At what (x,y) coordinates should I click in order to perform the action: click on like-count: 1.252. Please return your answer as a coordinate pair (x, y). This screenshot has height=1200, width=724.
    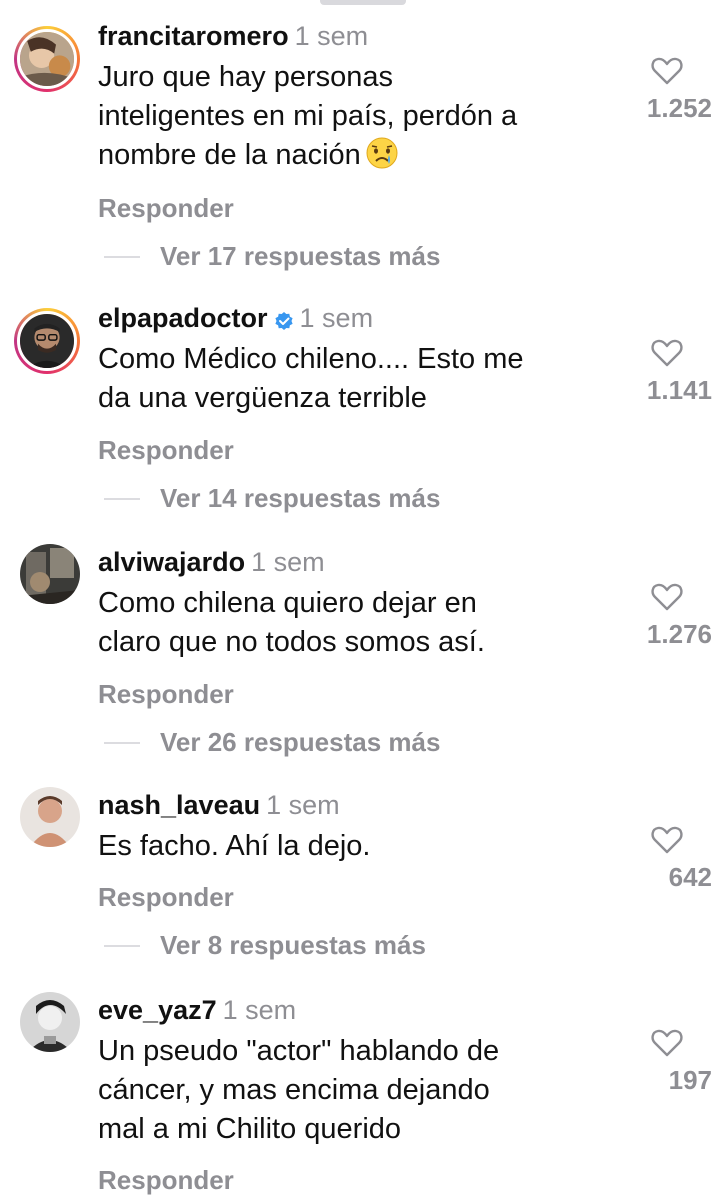
    Looking at the image, I should click on (679, 108).